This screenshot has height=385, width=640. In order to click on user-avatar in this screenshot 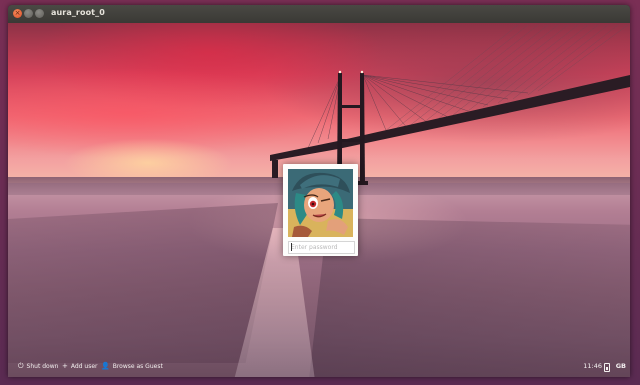, I will do `click(320, 203)`.